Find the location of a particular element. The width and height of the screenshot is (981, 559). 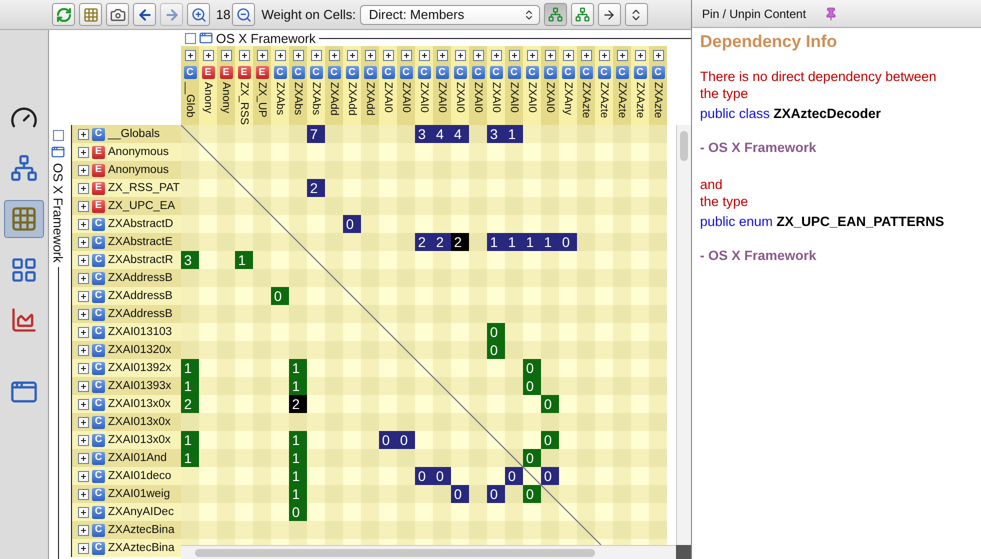

row-name: ZXAI013x0x is located at coordinates (139, 404).